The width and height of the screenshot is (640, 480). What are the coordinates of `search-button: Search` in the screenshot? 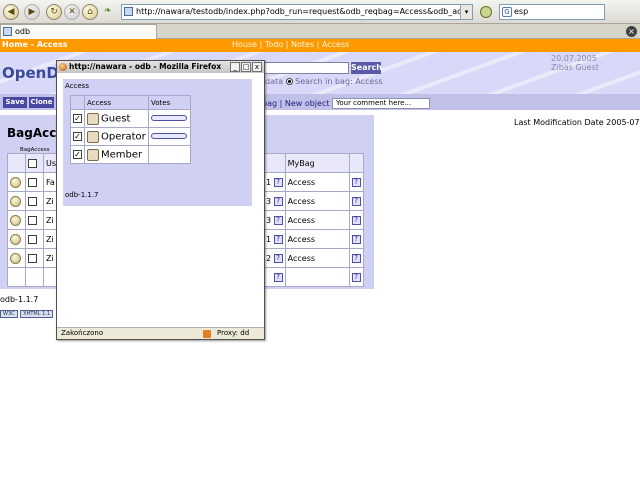 It's located at (366, 68).